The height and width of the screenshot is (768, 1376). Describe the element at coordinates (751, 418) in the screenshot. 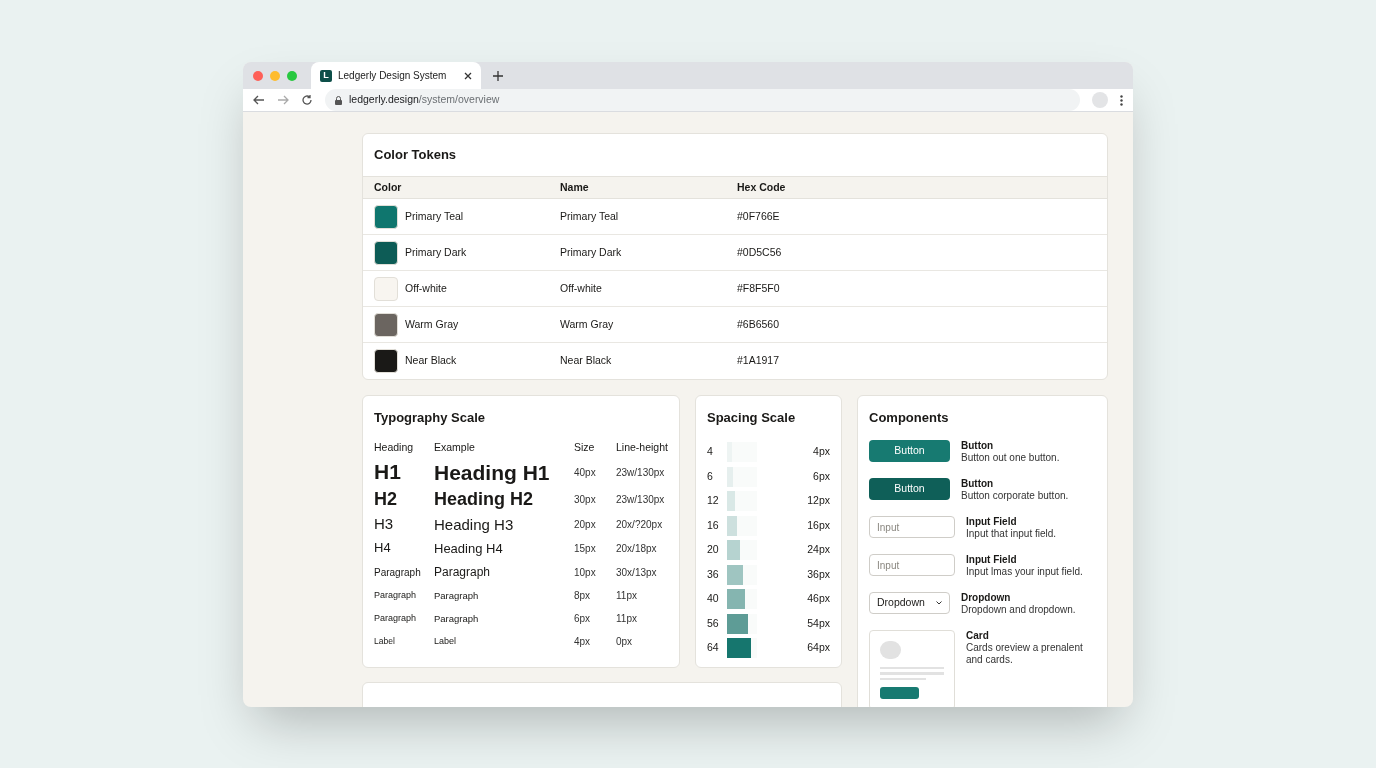

I see `card-title: Spacing Scale` at that location.